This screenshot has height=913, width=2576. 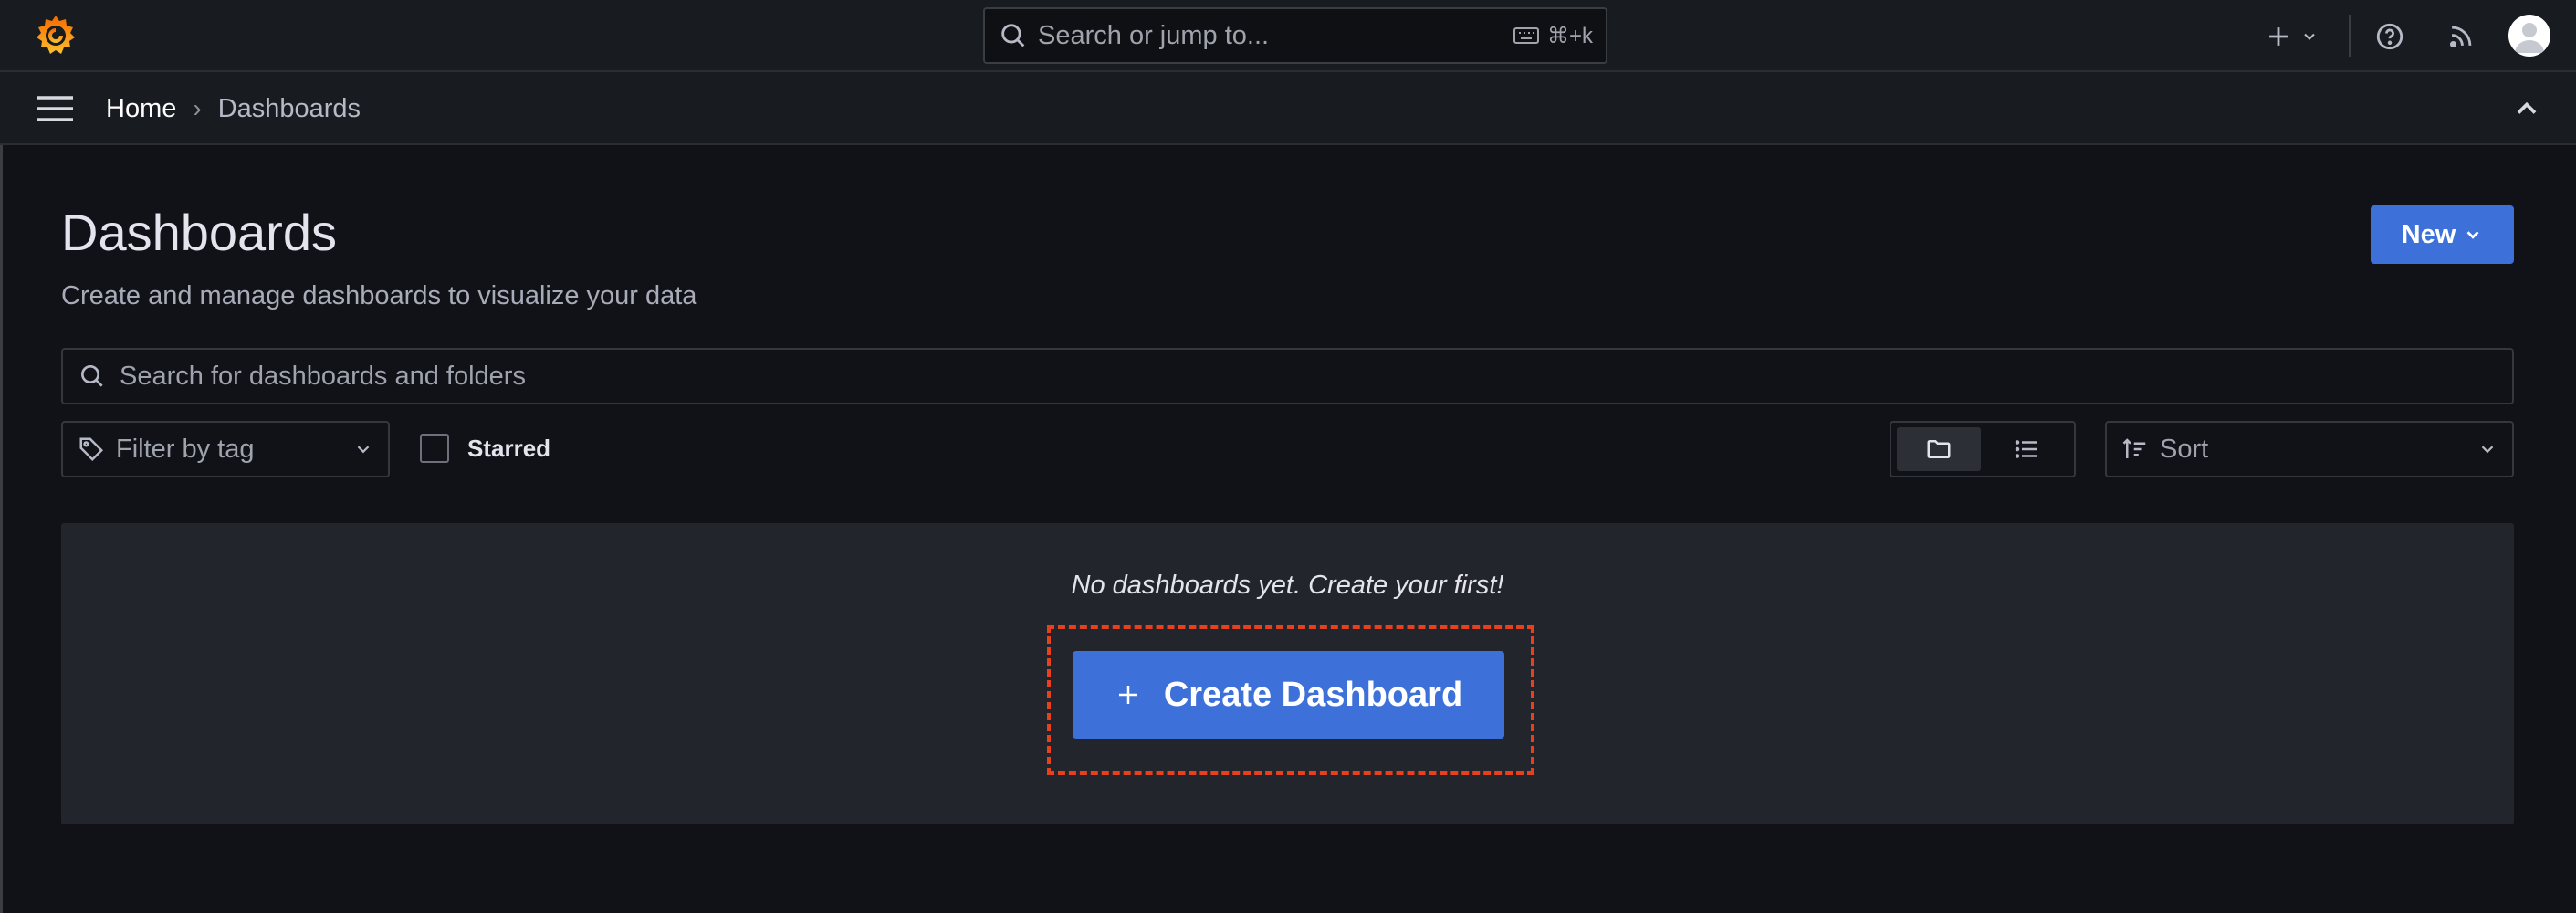 I want to click on list-icon, so click(x=2026, y=449).